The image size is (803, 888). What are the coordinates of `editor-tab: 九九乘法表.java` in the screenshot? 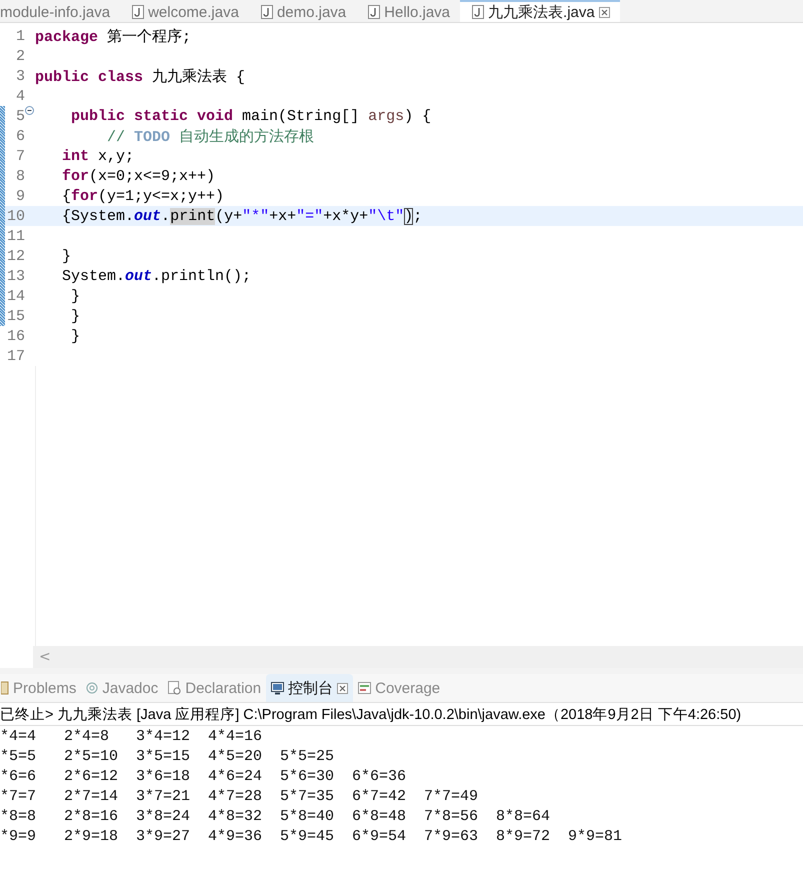 It's located at (540, 11).